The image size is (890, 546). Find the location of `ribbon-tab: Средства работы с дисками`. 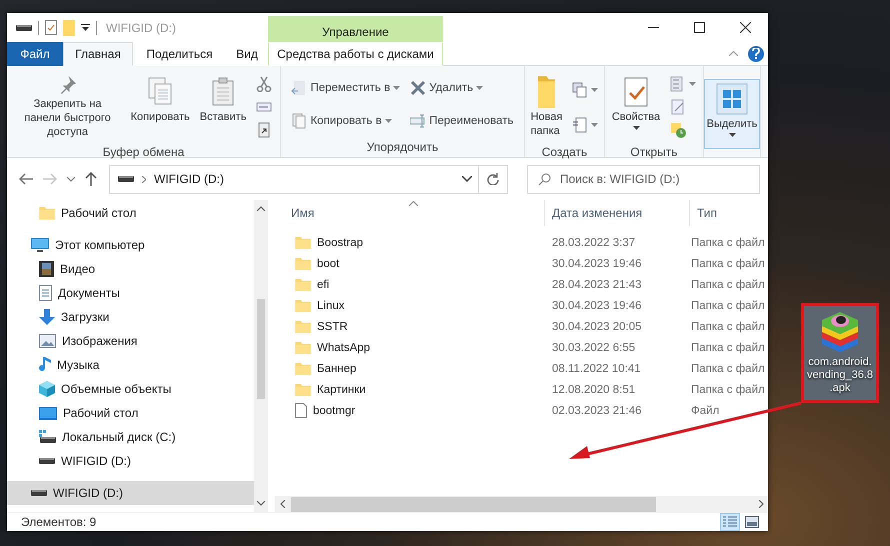

ribbon-tab: Средства работы с дисками is located at coordinates (355, 54).